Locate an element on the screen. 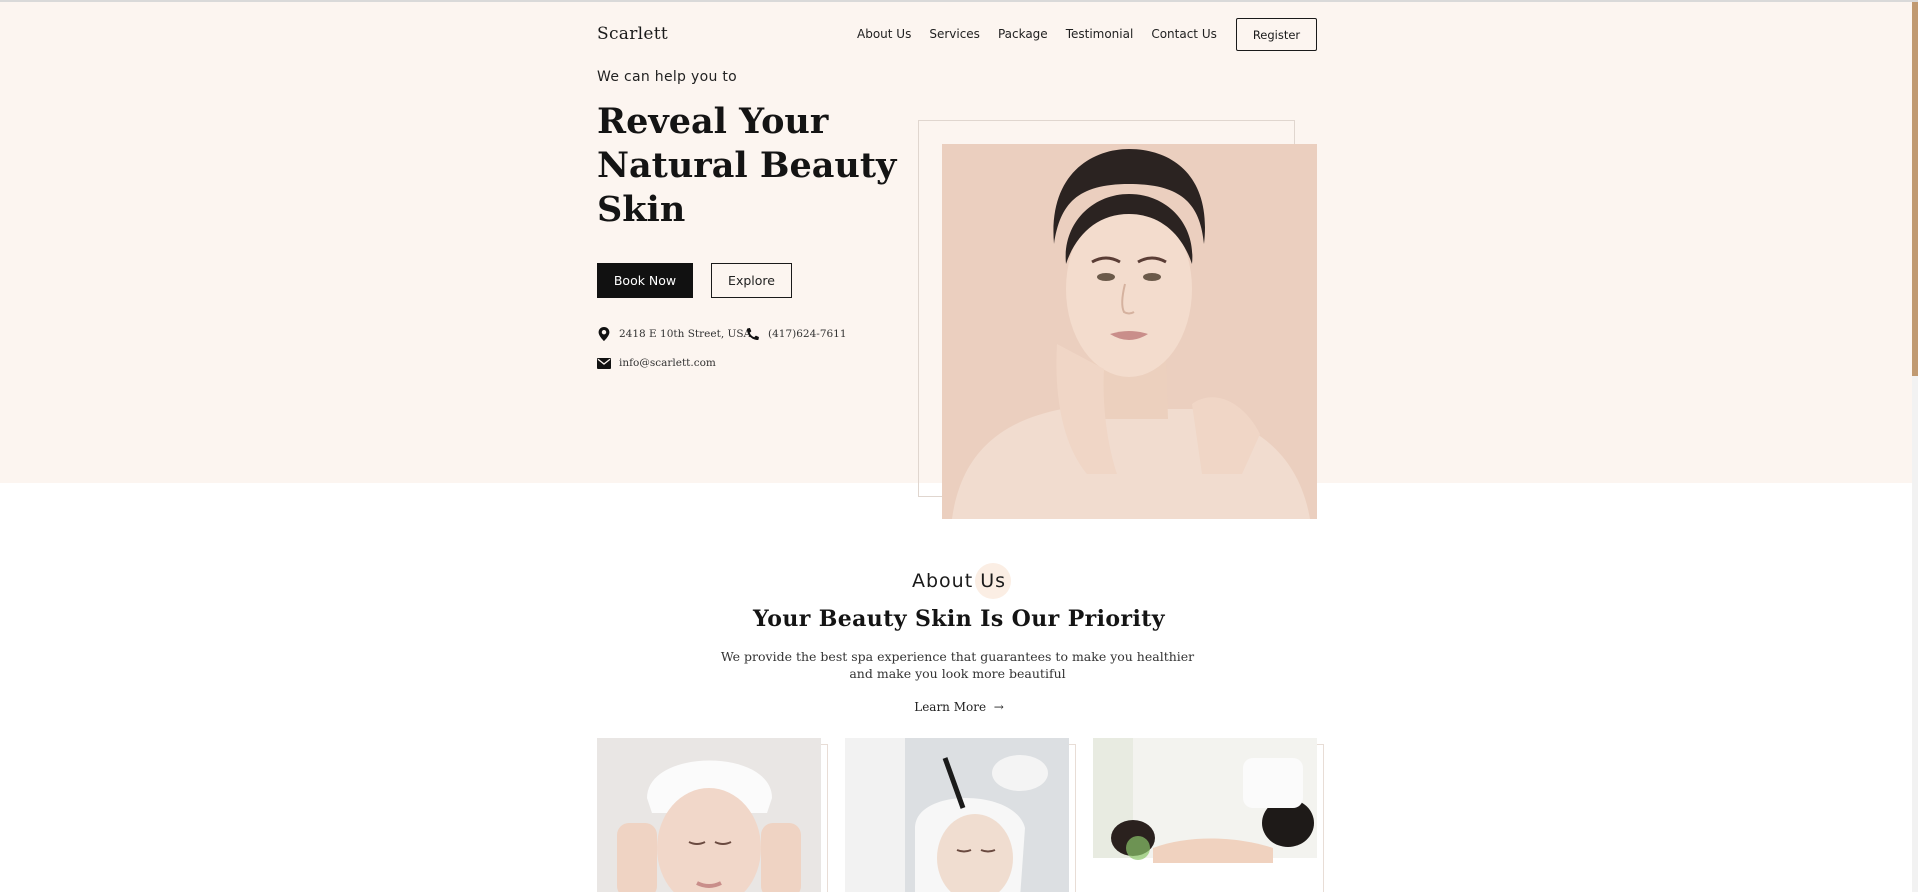 The height and width of the screenshot is (892, 1918). nav-services: Services is located at coordinates (954, 34).